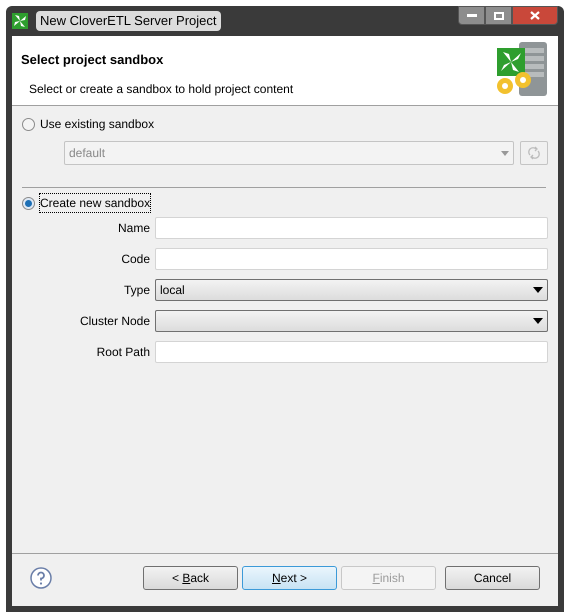 The width and height of the screenshot is (566, 616). What do you see at coordinates (534, 153) in the screenshot?
I see `refresh-icon` at bounding box center [534, 153].